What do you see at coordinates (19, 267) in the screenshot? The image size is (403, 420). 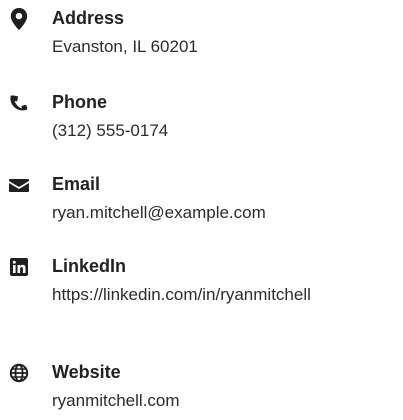 I see `linkedin-icon` at bounding box center [19, 267].